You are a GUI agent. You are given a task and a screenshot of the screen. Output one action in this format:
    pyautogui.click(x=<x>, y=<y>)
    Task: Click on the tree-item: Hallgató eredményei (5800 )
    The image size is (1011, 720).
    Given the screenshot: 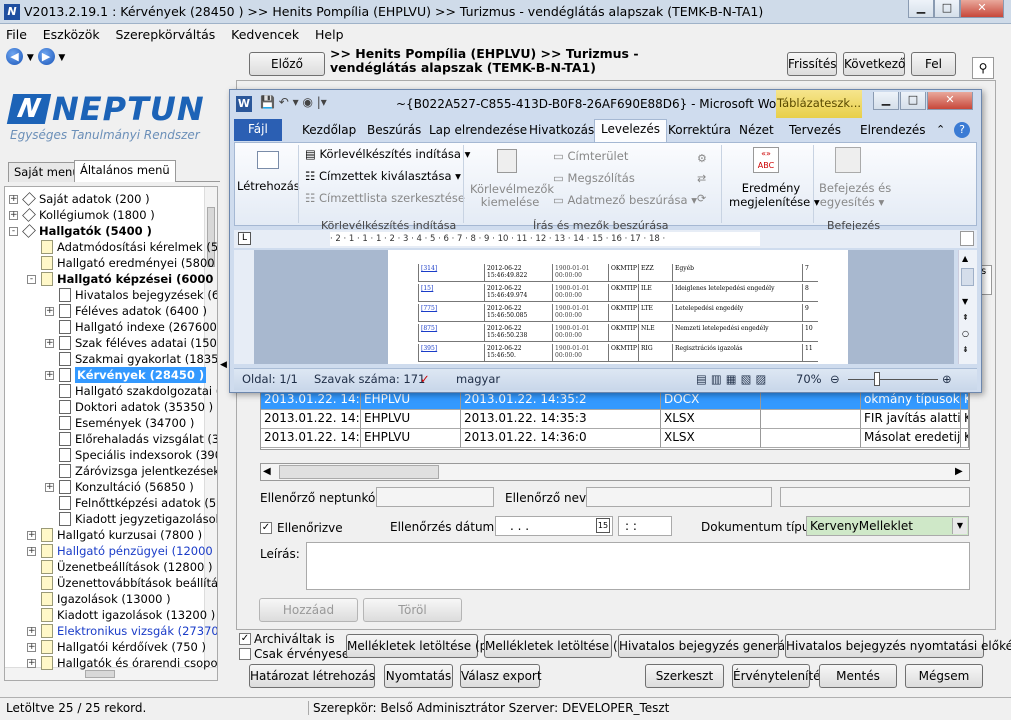 What is the action you would take?
    pyautogui.click(x=111, y=263)
    